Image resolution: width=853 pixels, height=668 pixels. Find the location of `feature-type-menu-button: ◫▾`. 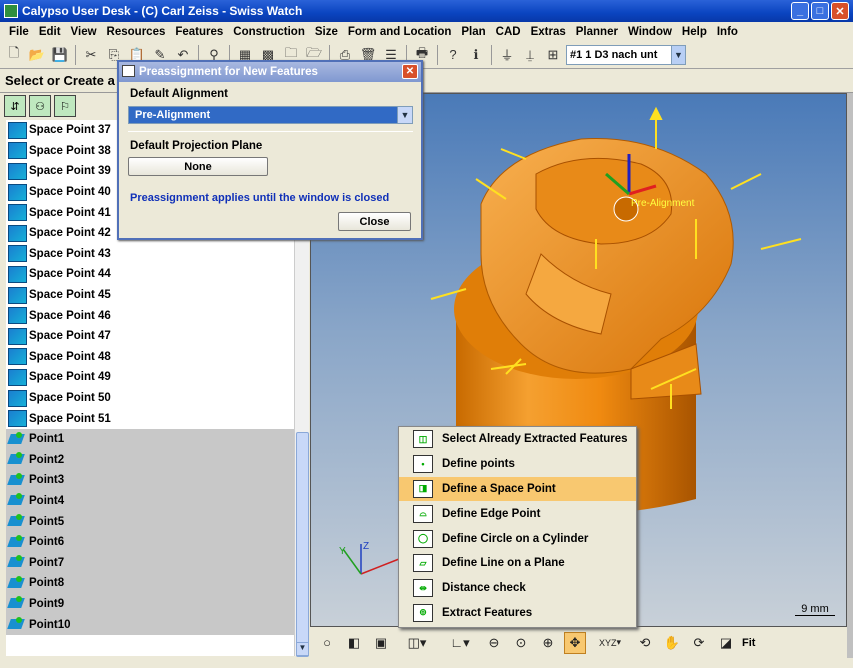

feature-type-menu-button: ◫▾ is located at coordinates (417, 643).